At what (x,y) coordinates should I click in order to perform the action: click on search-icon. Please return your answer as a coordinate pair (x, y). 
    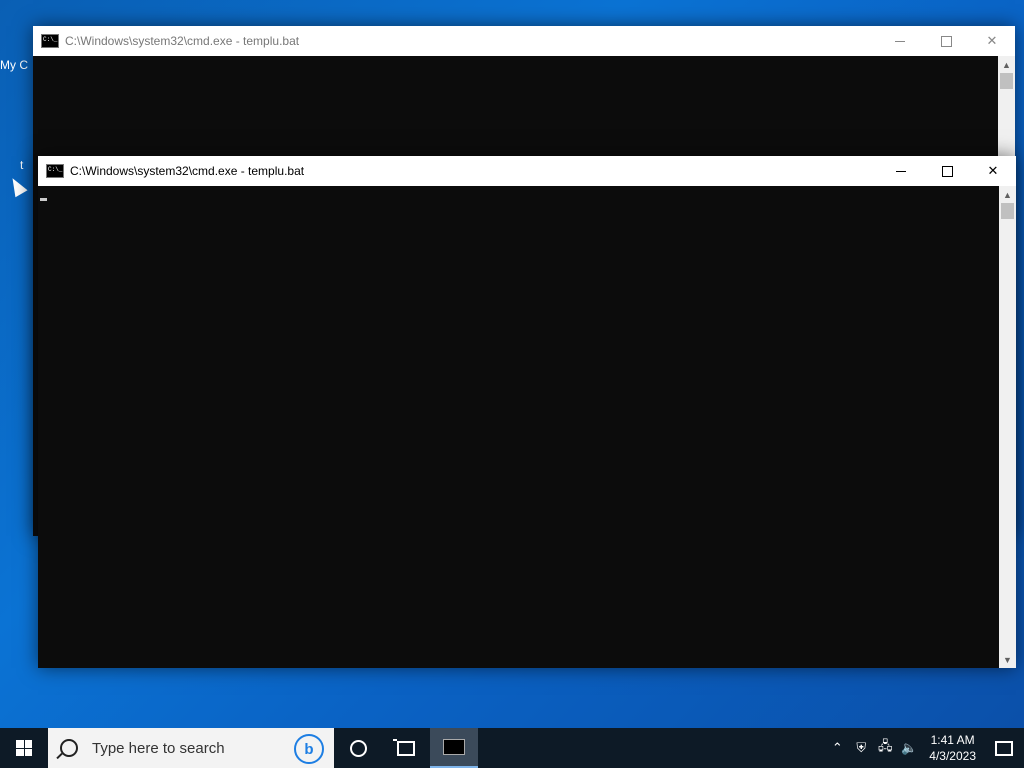
    Looking at the image, I should click on (69, 748).